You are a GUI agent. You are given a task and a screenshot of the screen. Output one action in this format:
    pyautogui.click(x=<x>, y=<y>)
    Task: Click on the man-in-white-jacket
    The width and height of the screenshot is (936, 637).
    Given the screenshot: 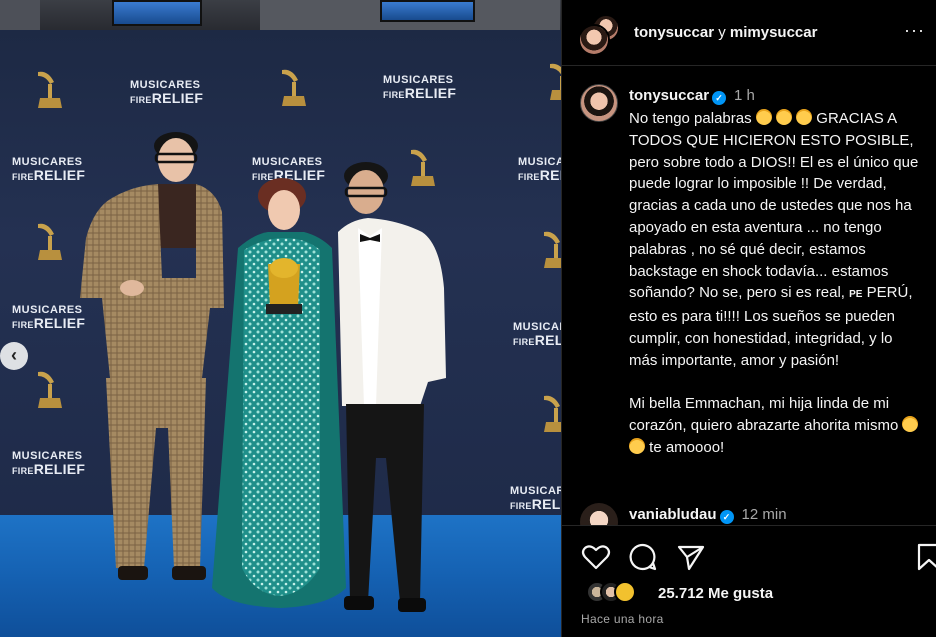 What is the action you would take?
    pyautogui.click(x=392, y=387)
    